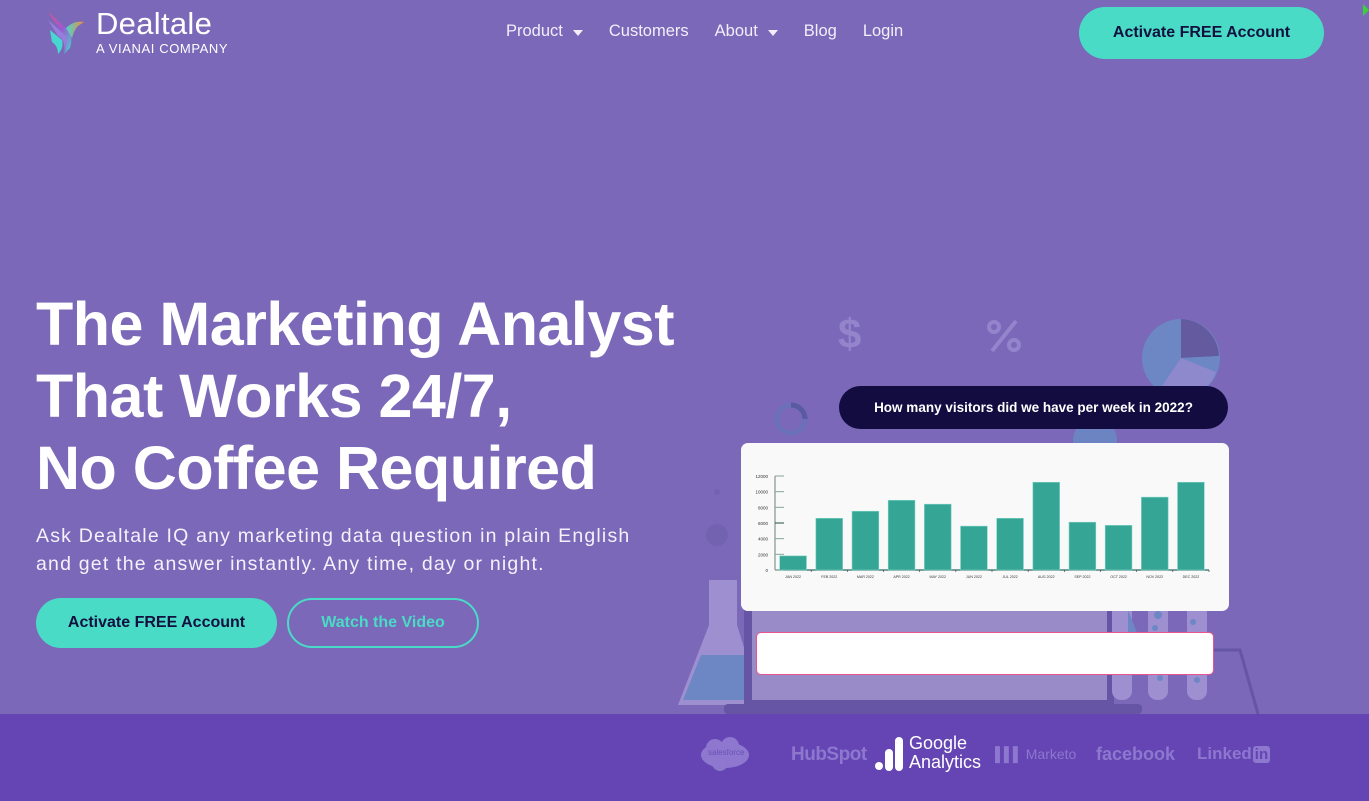 The image size is (1369, 801). I want to click on linkedin-label: Linked, so click(1224, 753).